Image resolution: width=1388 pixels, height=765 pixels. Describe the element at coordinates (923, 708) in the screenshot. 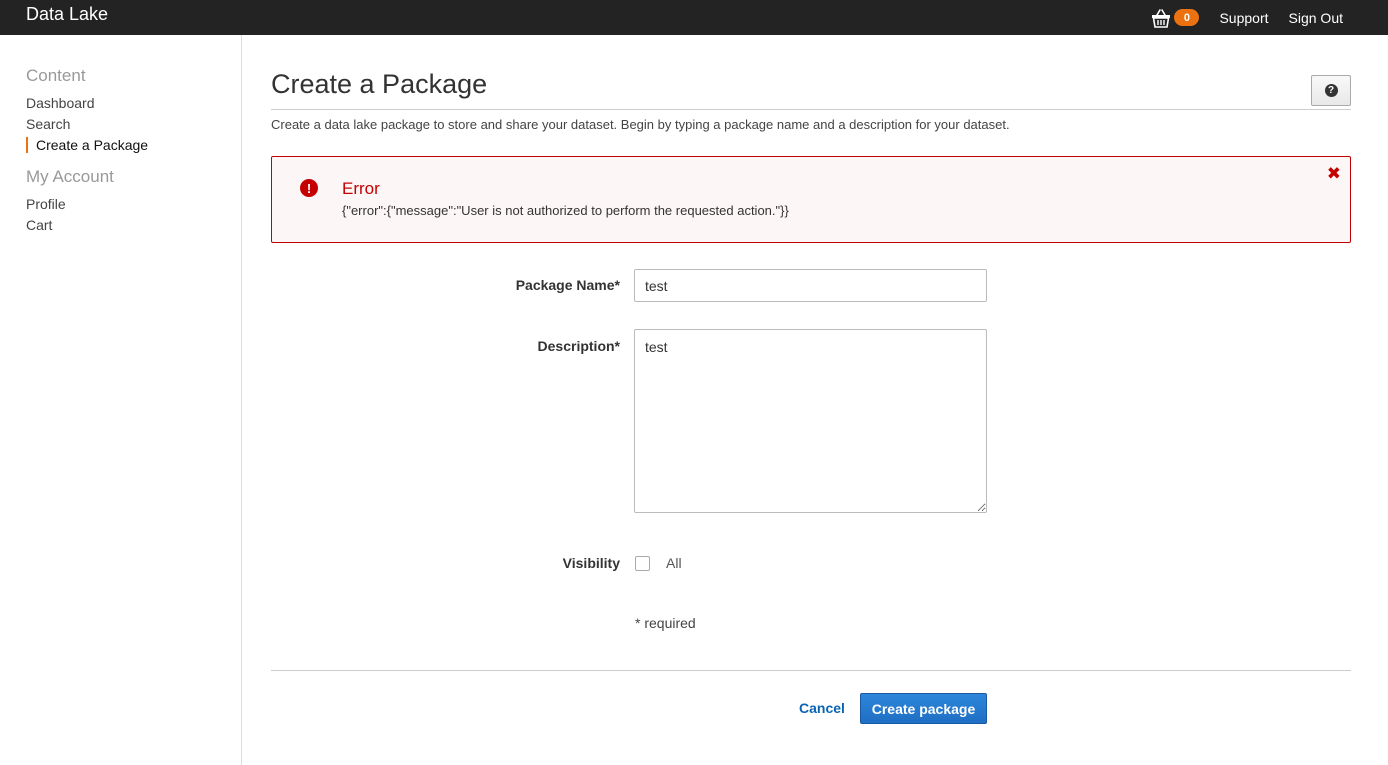

I see `create-package-button: Create package` at that location.